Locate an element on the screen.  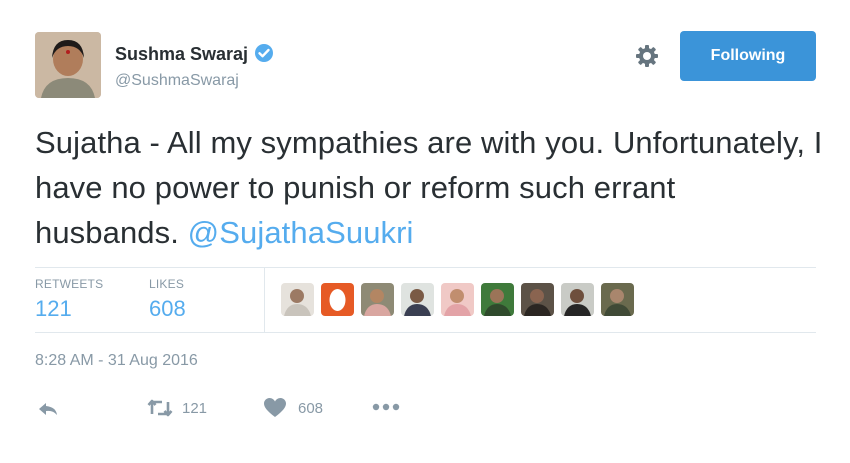
verified-badge-icon is located at coordinates (264, 55).